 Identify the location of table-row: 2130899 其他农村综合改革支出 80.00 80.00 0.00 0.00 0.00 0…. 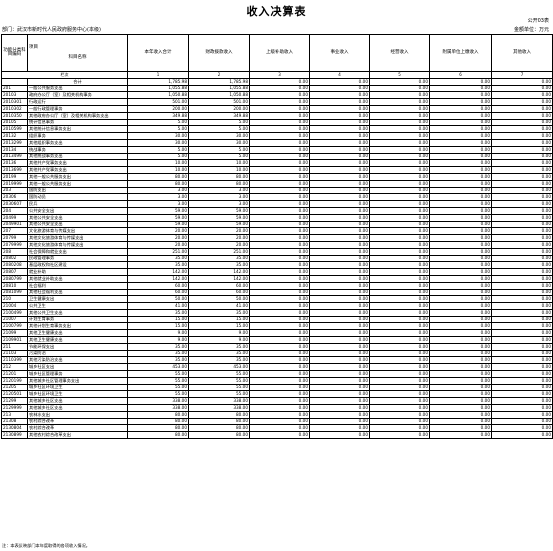
(277, 435).